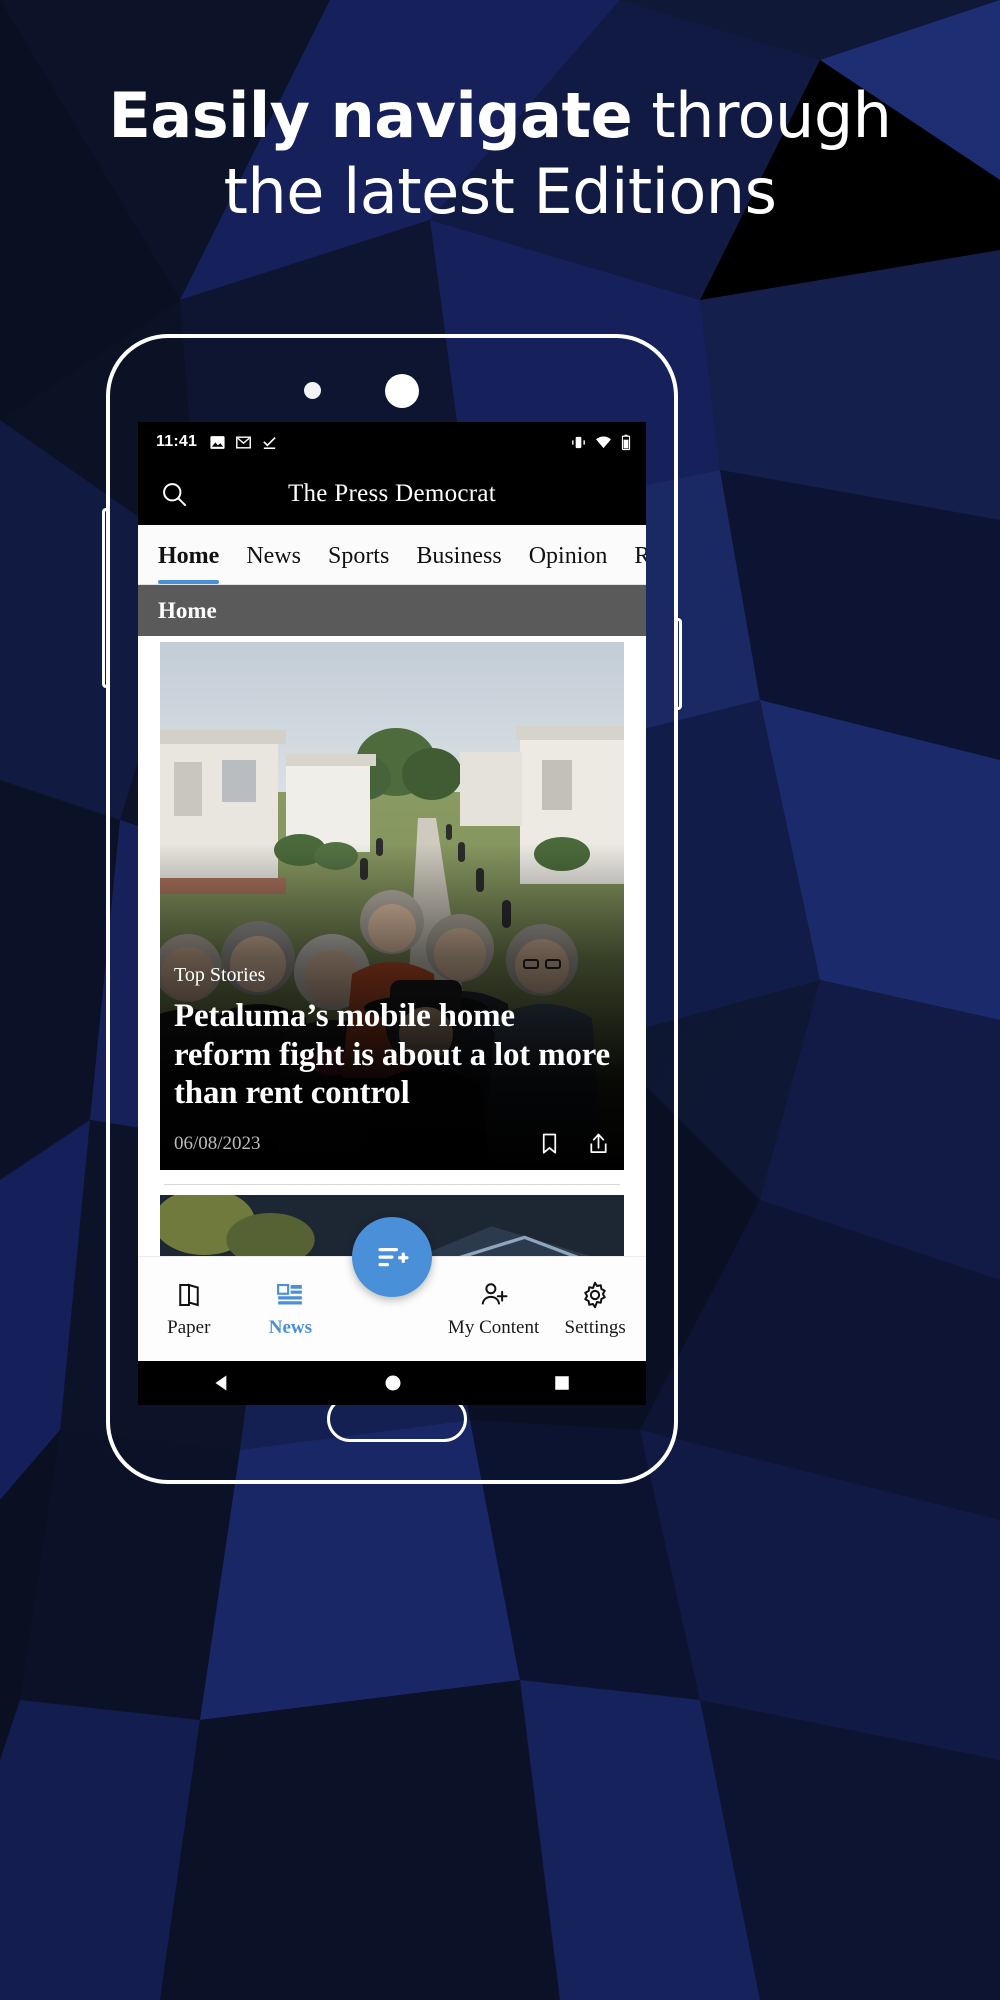 This screenshot has width=1000, height=2000. Describe the element at coordinates (273, 563) in the screenshot. I see `tab-news: News` at that location.